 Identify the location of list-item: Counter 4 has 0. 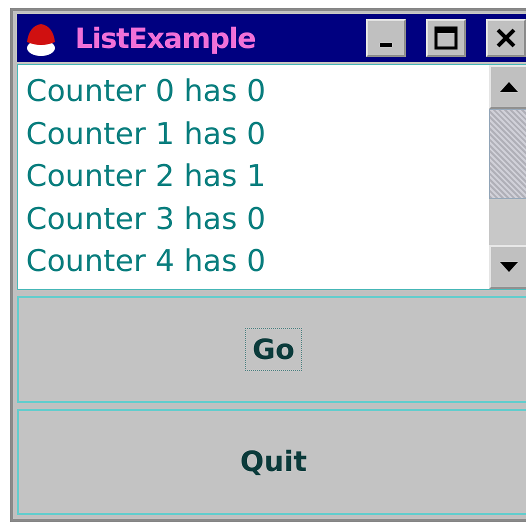
(253, 262).